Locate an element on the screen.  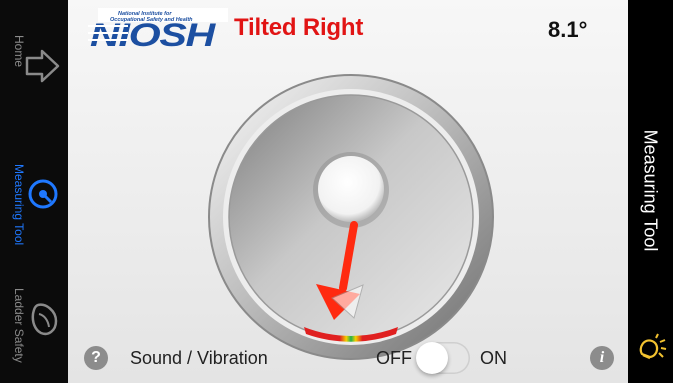
info-button: i is located at coordinates (602, 358).